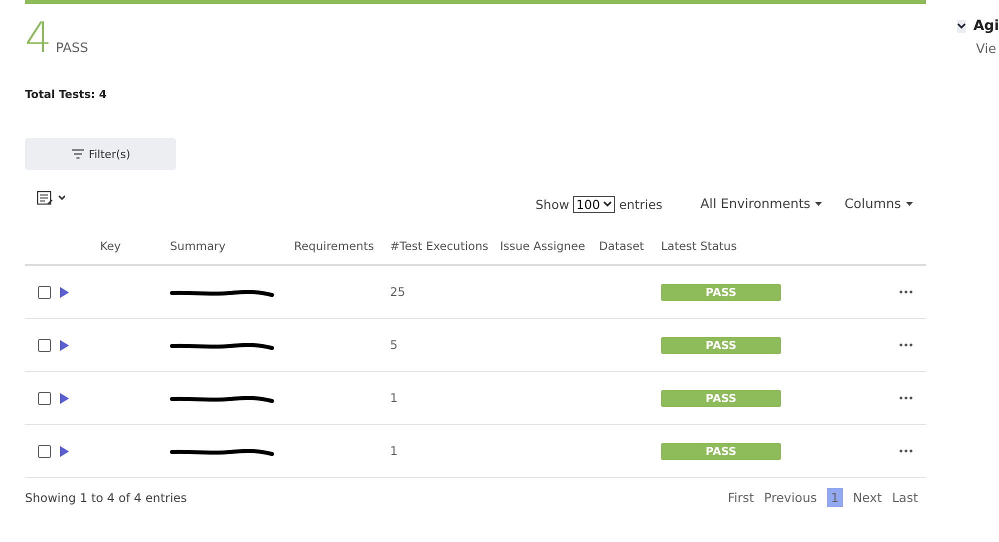  I want to click on execution-count: 5, so click(394, 345).